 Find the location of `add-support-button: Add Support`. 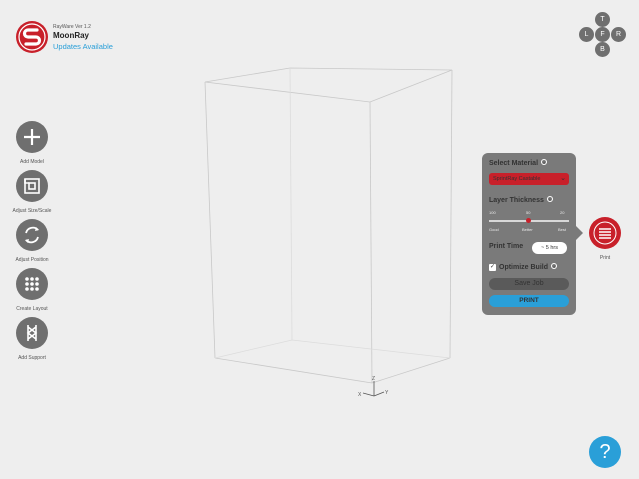

add-support-button: Add Support is located at coordinates (32, 339).